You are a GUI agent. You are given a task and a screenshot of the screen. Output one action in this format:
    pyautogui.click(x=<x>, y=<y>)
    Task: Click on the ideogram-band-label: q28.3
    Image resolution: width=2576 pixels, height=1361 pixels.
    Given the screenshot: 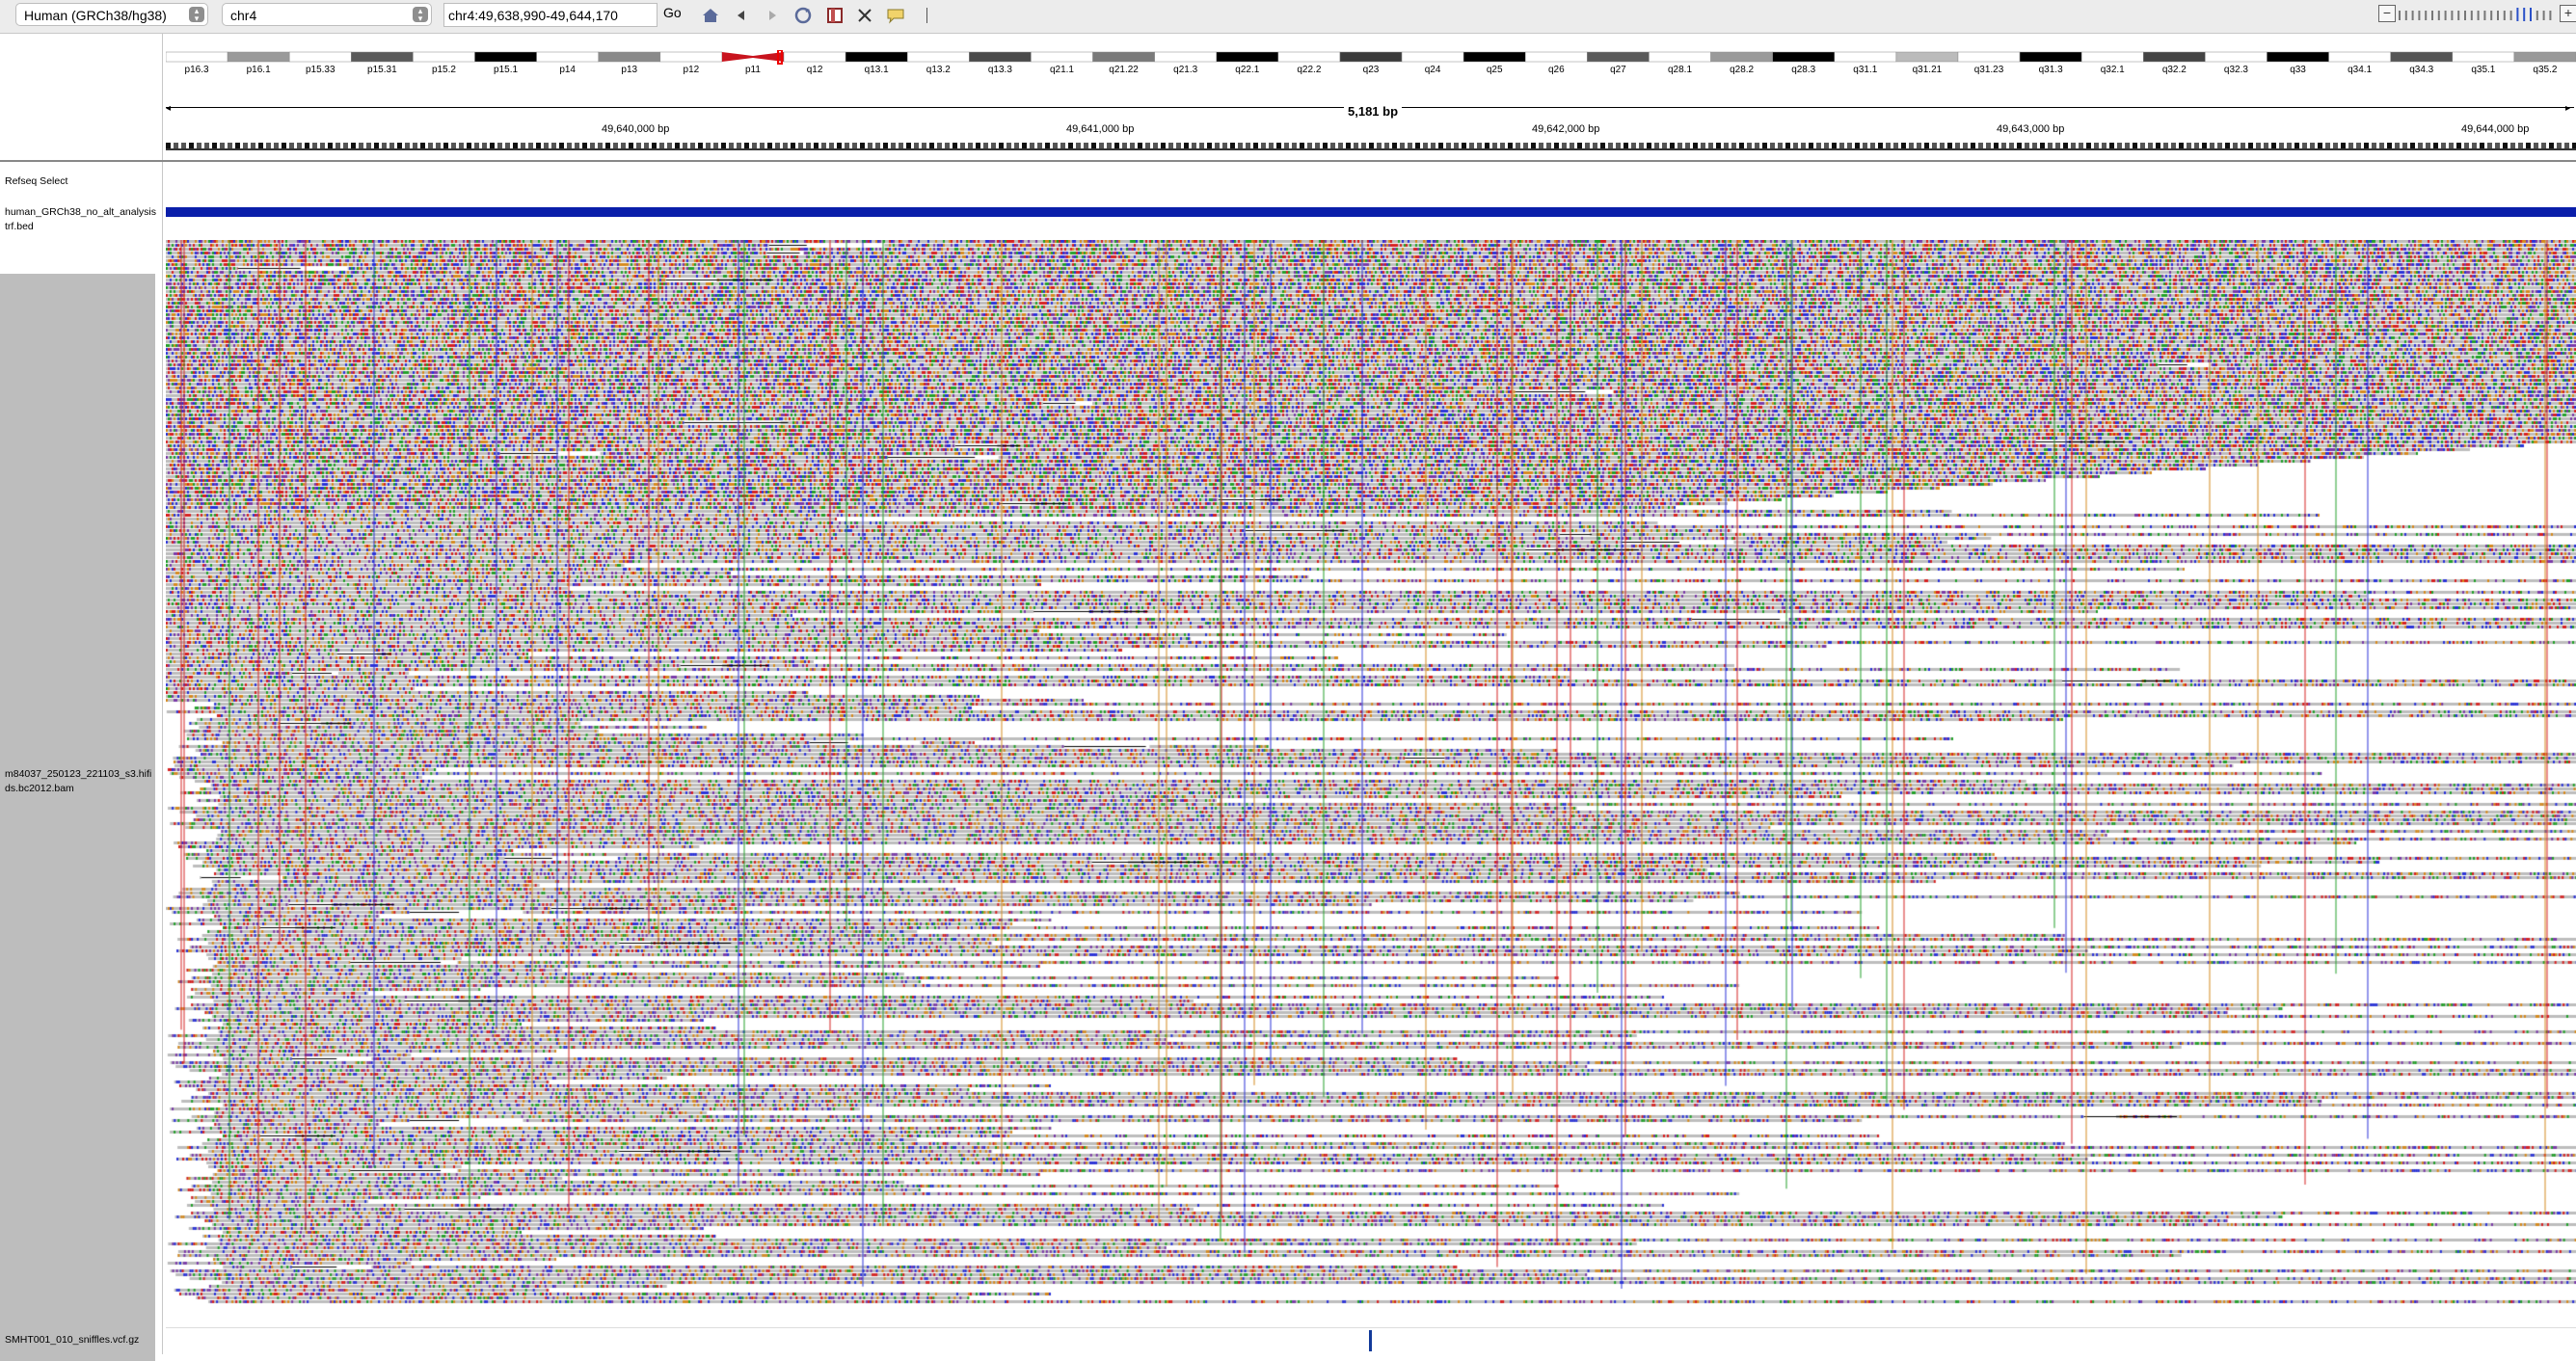 What is the action you would take?
    pyautogui.click(x=1803, y=70)
    